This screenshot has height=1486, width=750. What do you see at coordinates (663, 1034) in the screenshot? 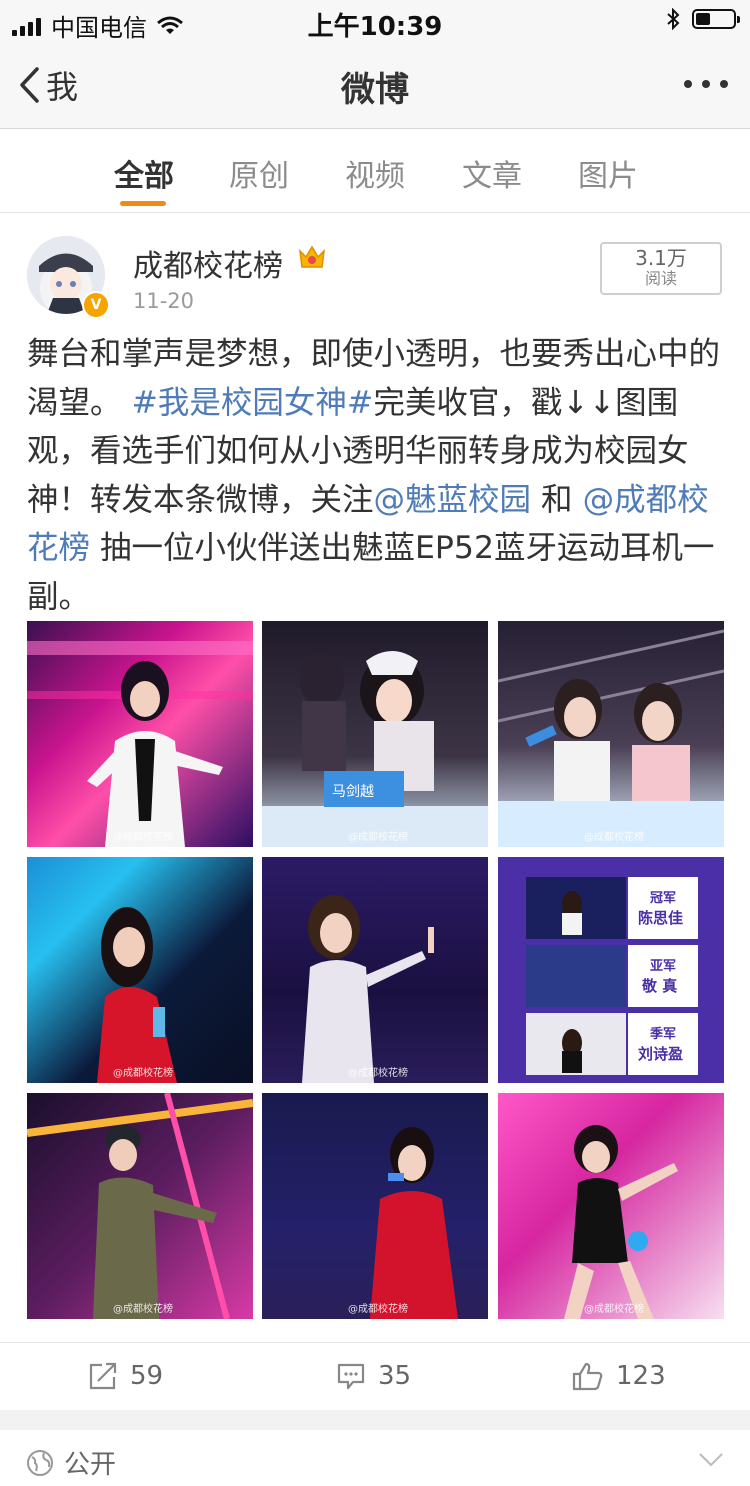
I see `photo-label-bronze: 季军` at bounding box center [663, 1034].